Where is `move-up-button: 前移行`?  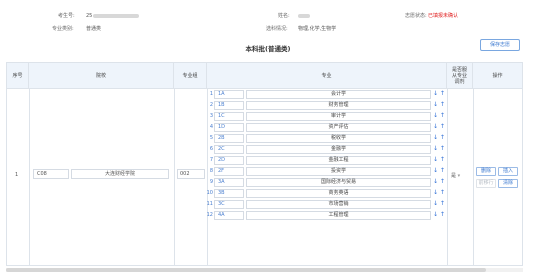 move-up-button: 前移行 is located at coordinates (486, 183).